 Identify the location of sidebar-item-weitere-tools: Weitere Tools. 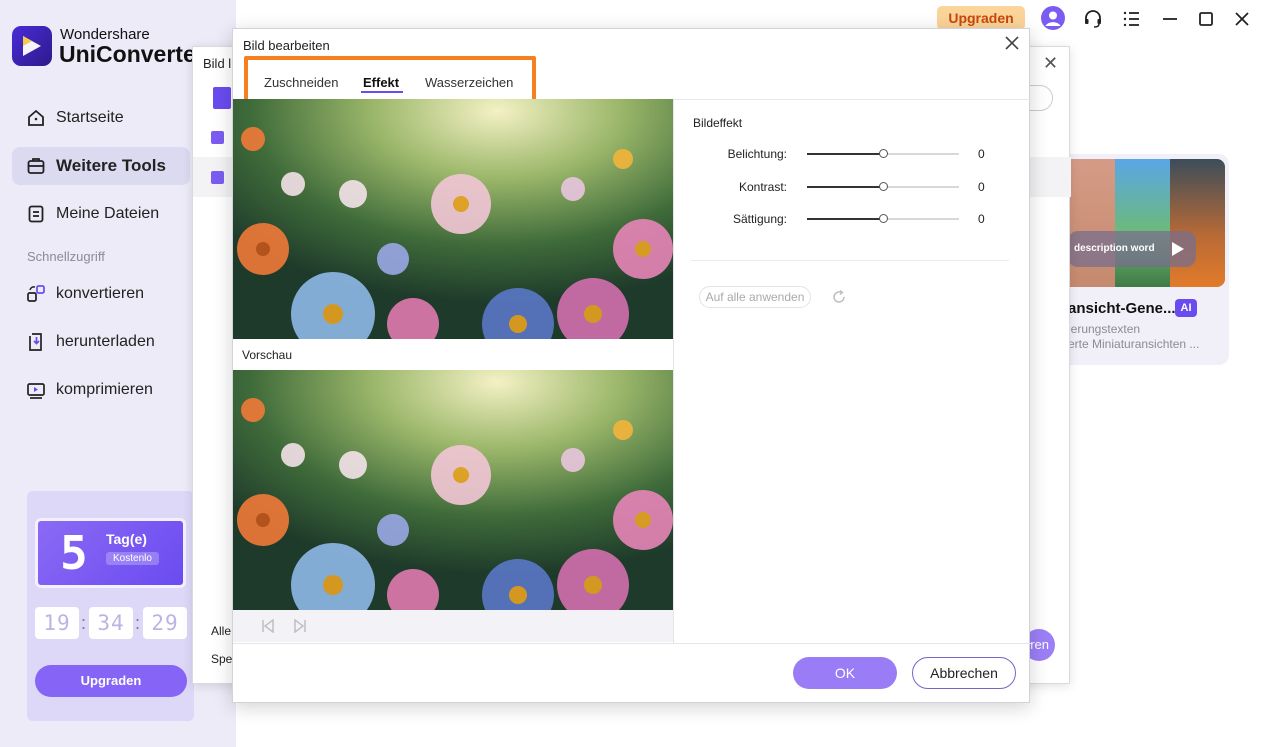
(101, 166).